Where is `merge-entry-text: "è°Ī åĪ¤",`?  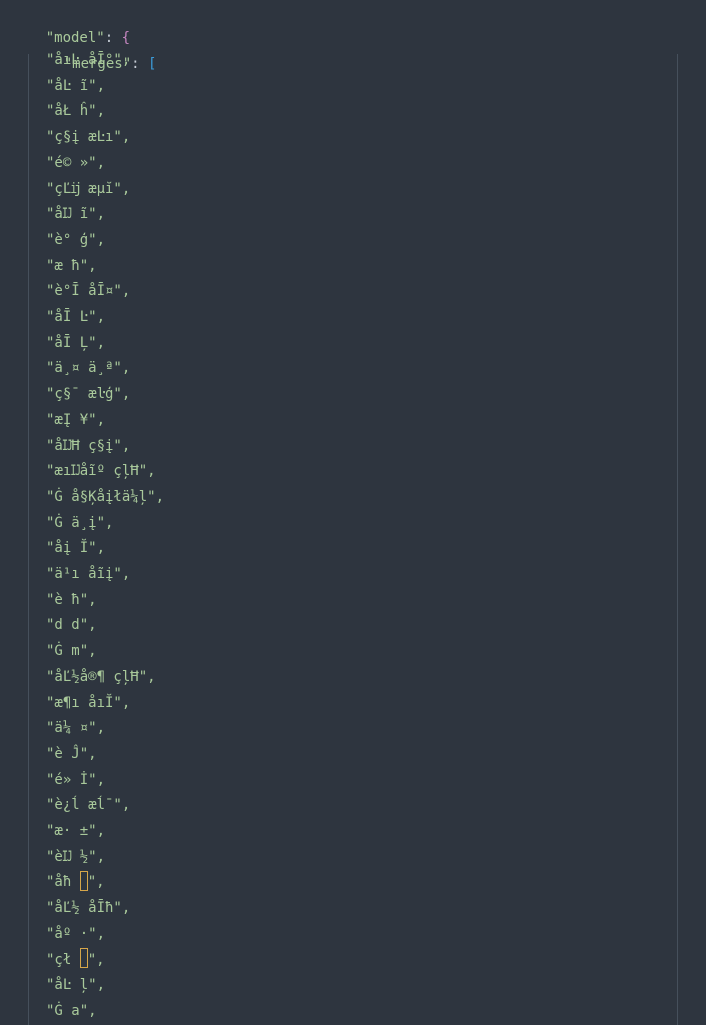 merge-entry-text: "è°Ī åĪ¤", is located at coordinates (88, 291).